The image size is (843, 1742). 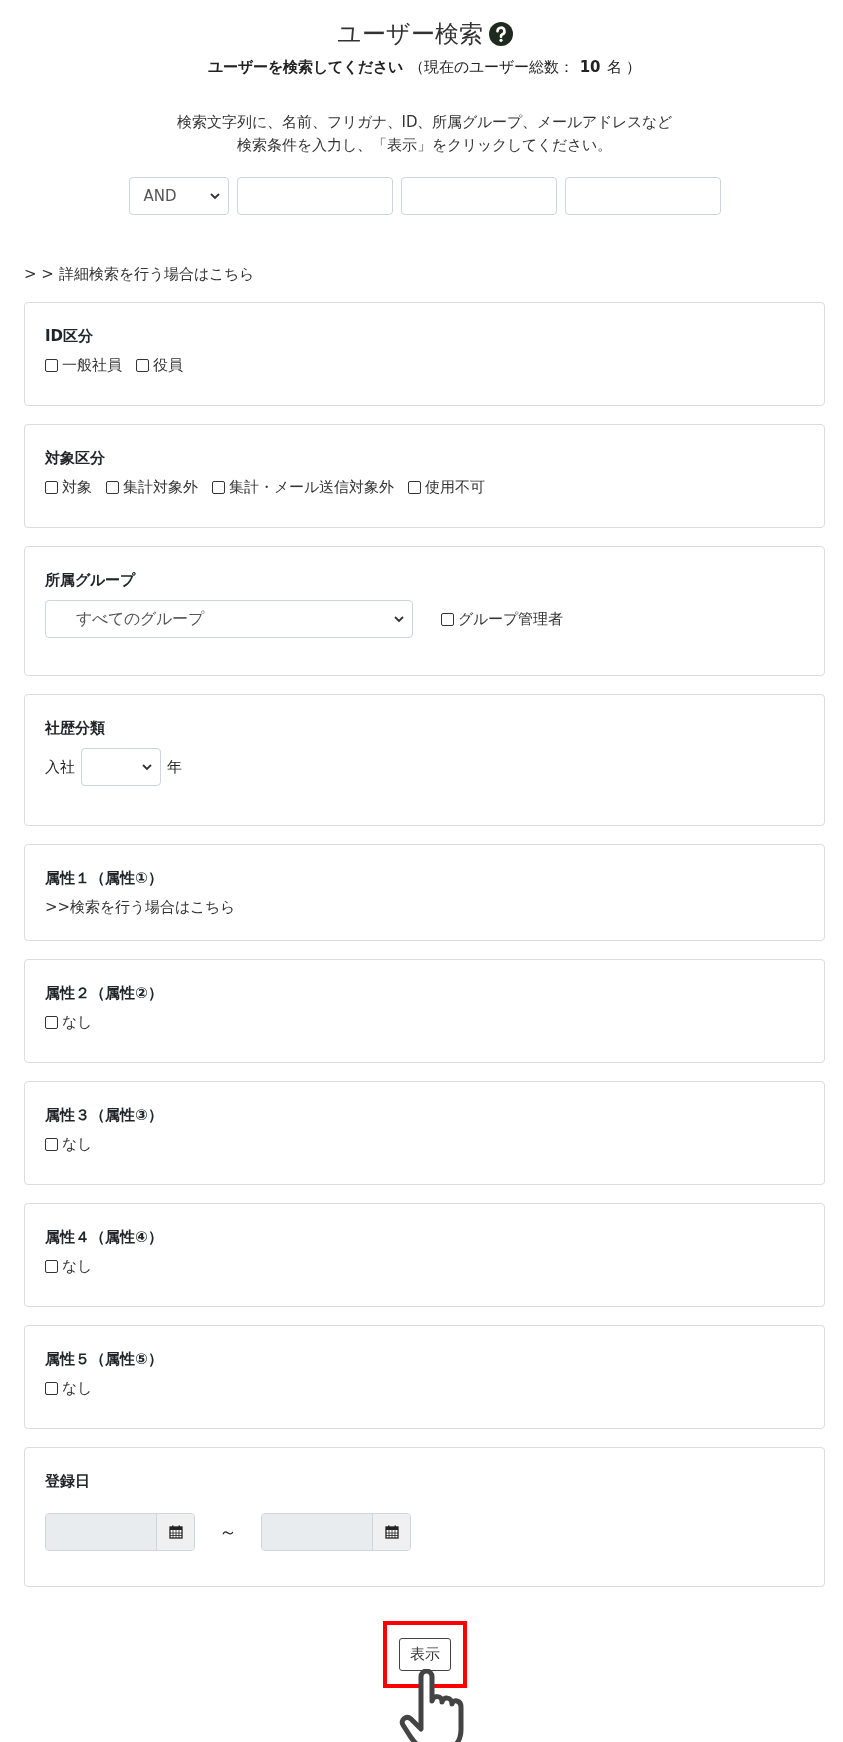 What do you see at coordinates (152, 487) in the screenshot?
I see `checkbox-option: 集計対象外` at bounding box center [152, 487].